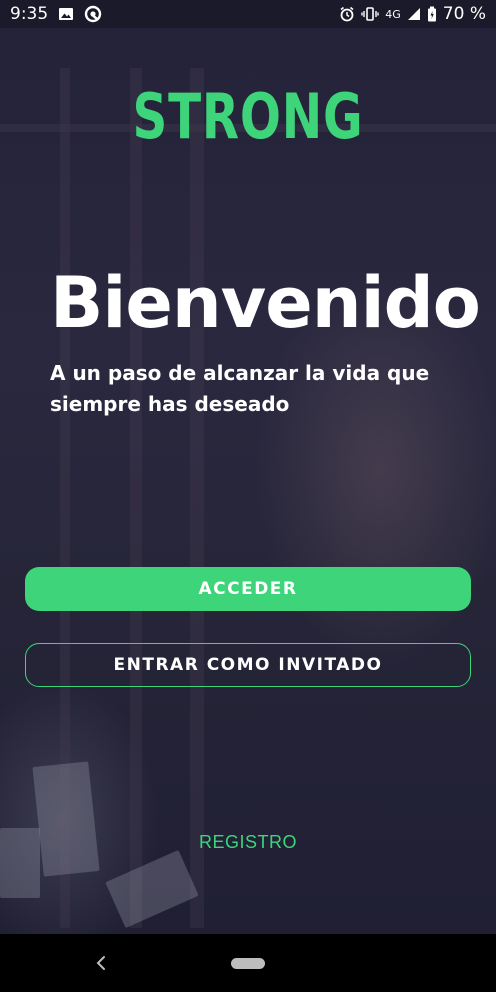  I want to click on signal-icon, so click(414, 14).